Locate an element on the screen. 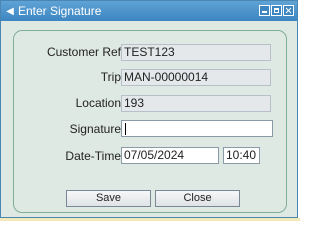 This screenshot has height=240, width=320. date-input: 07/05/2024 is located at coordinates (170, 155).